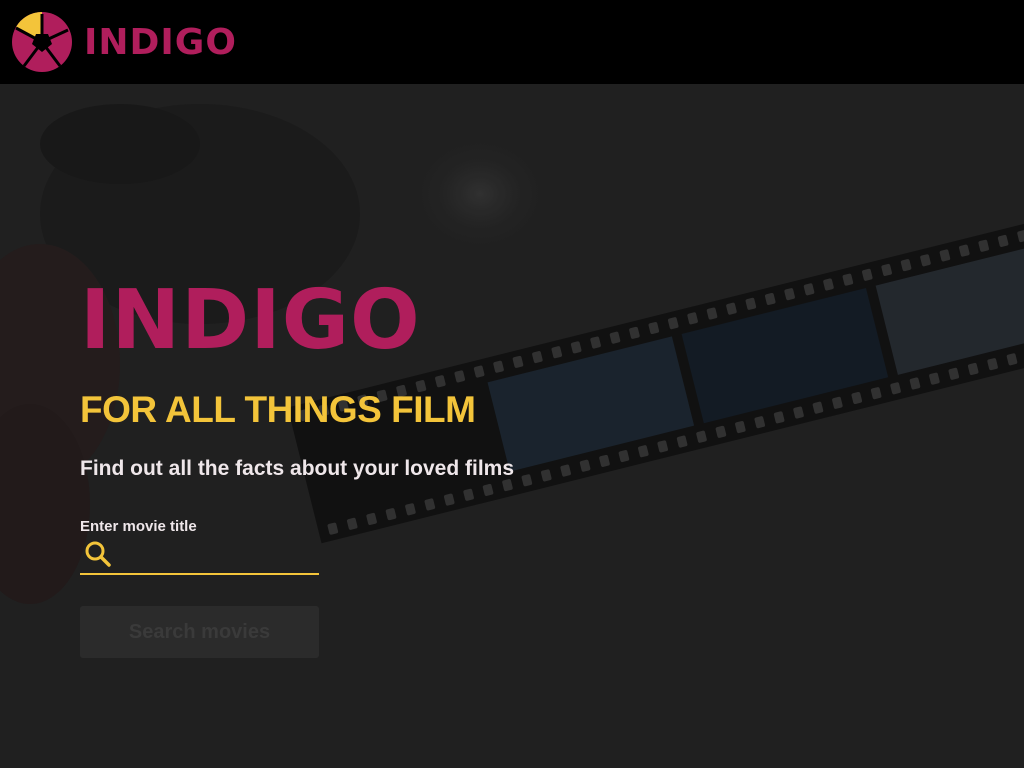 The width and height of the screenshot is (1024, 768). I want to click on search-field-underline, so click(199, 574).